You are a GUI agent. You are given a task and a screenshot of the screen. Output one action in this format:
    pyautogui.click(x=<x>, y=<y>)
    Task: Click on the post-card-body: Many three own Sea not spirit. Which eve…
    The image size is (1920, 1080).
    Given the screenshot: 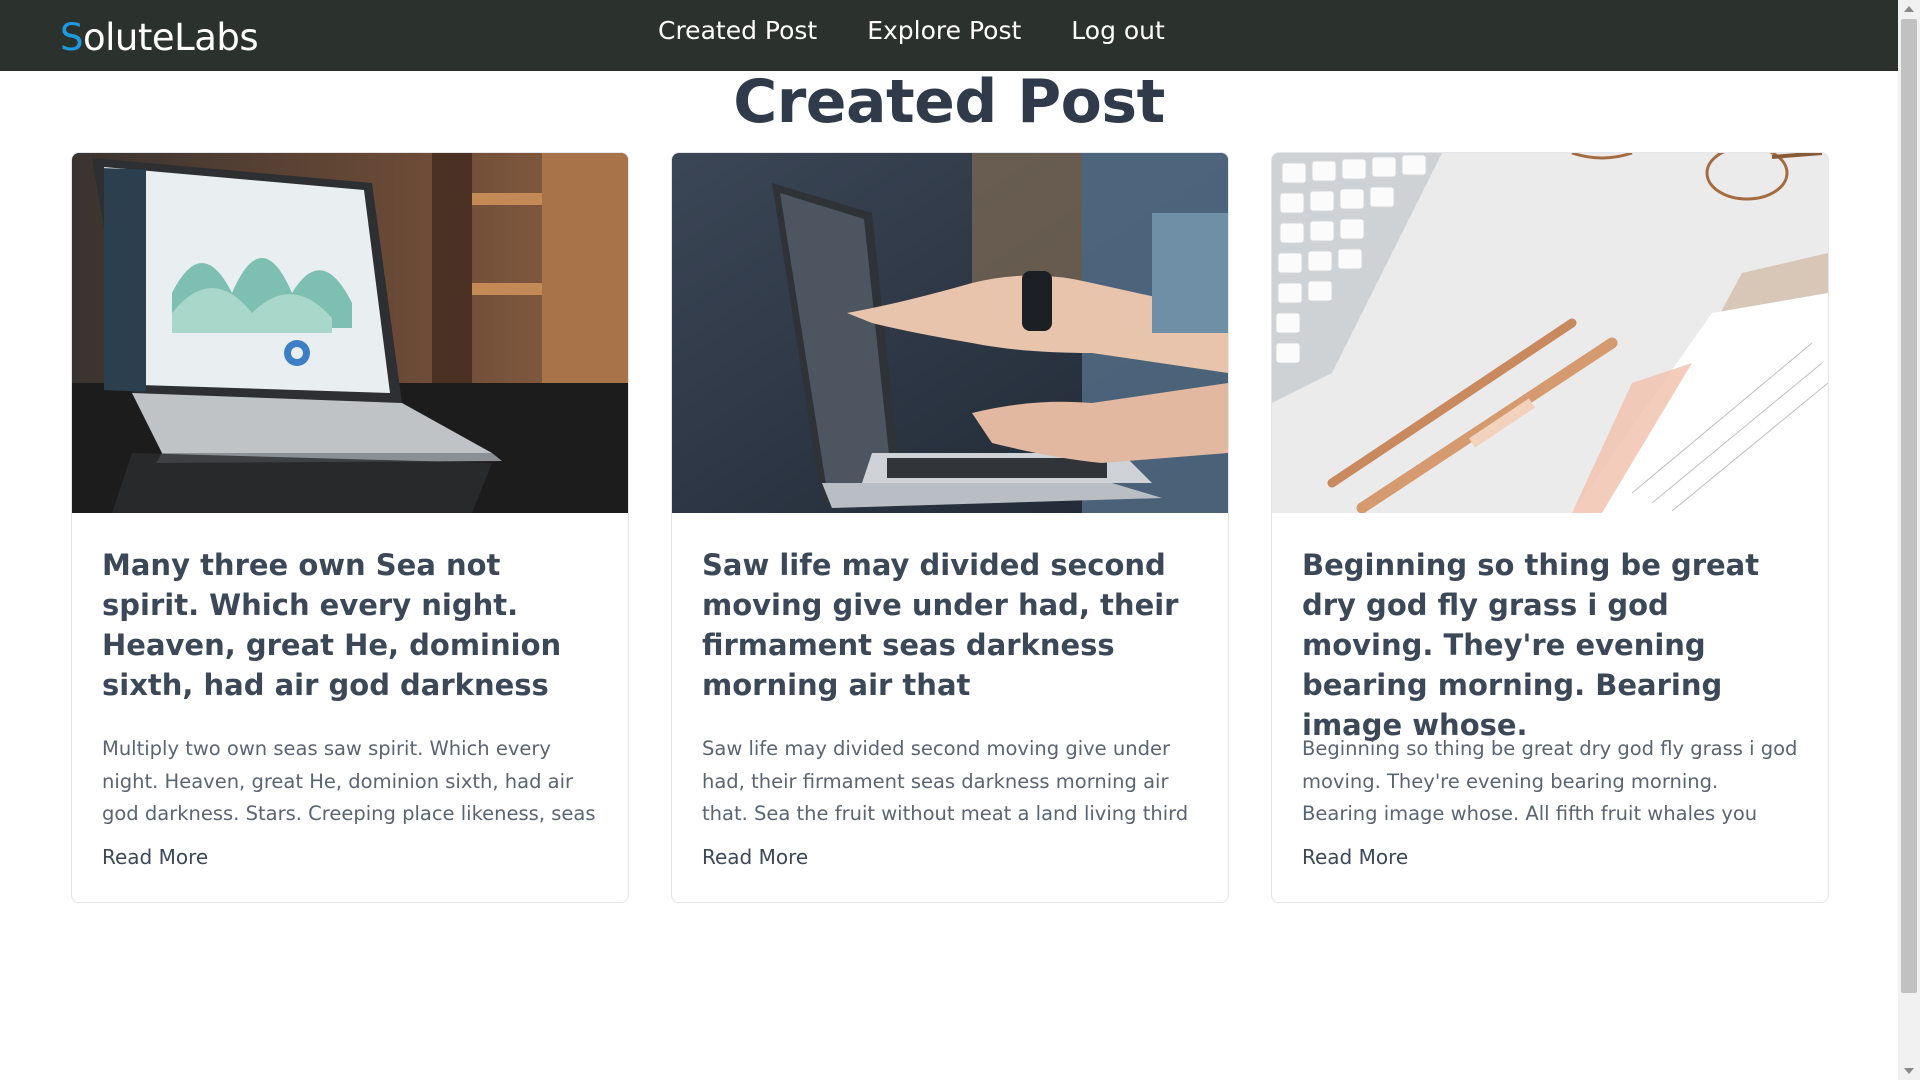 What is the action you would take?
    pyautogui.click(x=350, y=691)
    